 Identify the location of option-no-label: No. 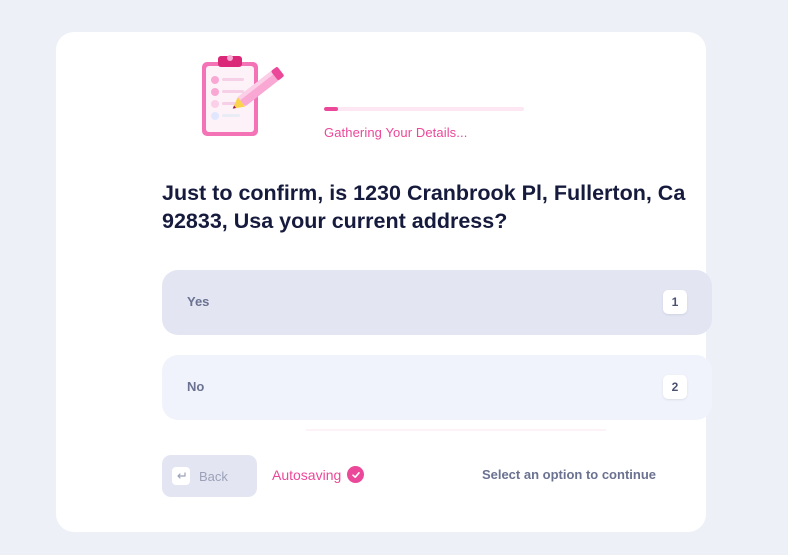
(196, 386).